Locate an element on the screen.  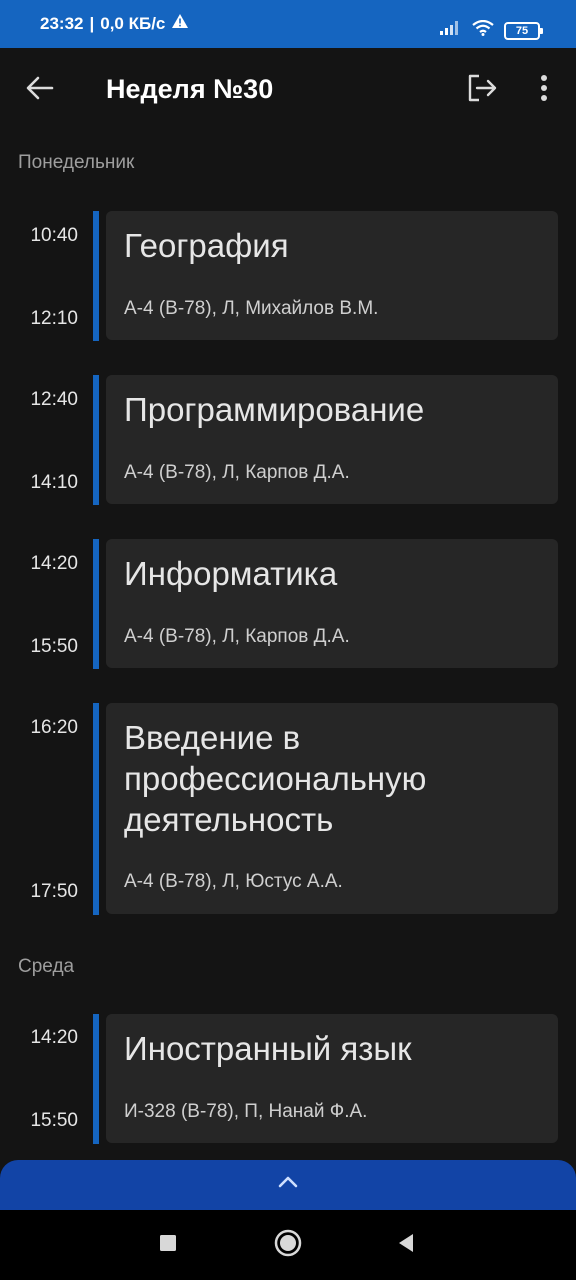
signal-icon is located at coordinates (451, 30).